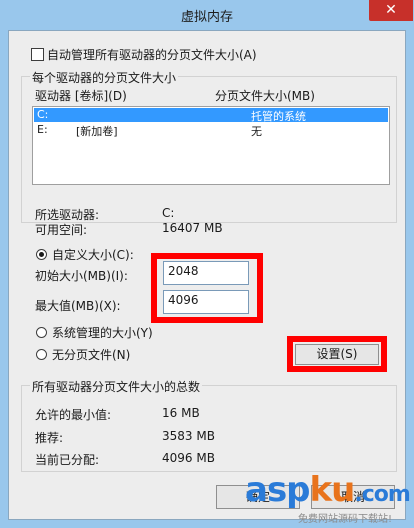 This screenshot has width=414, height=528. Describe the element at coordinates (206, 17) in the screenshot. I see `window-title: 虚拟内存` at that location.